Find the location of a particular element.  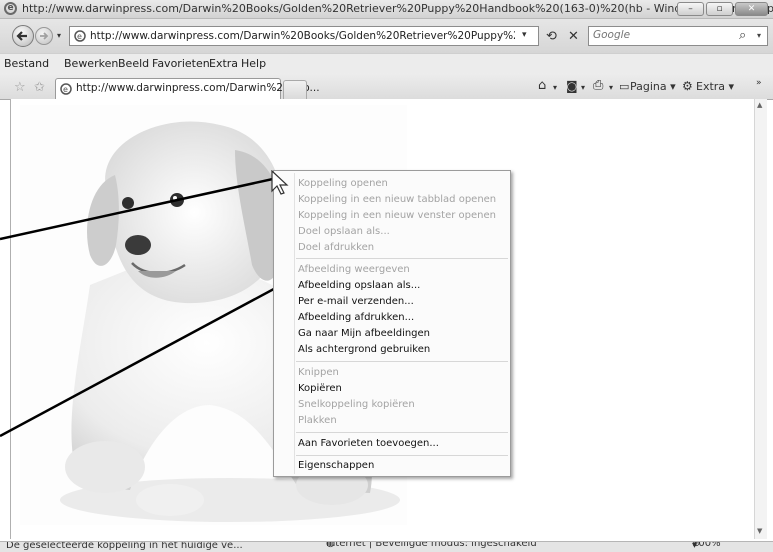

zoom-level: 100% is located at coordinates (706, 545).